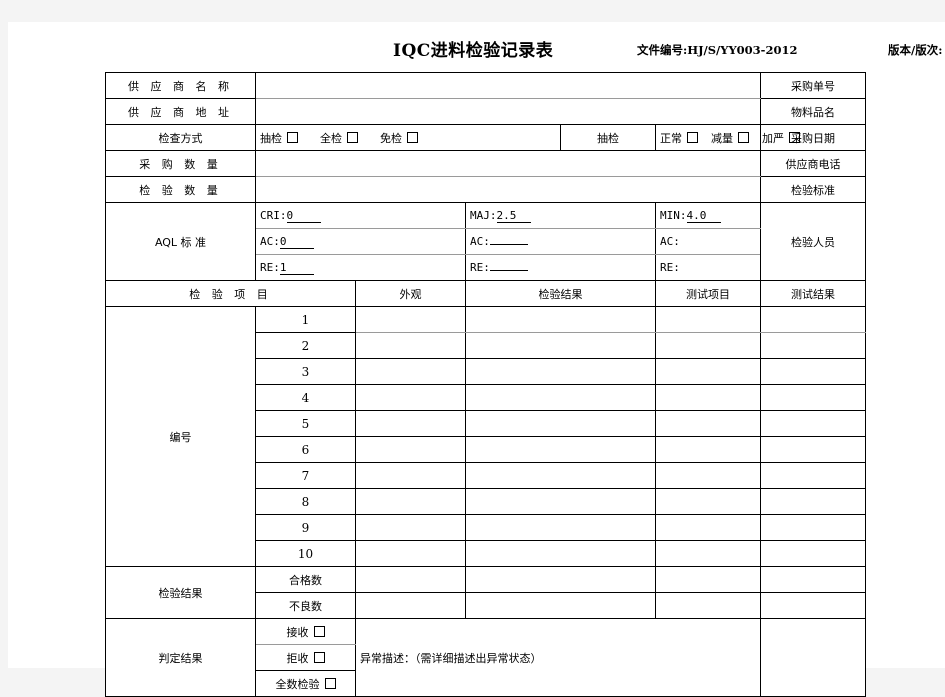 This screenshot has height=697, width=945. I want to click on aql-re-cri: RE:1, so click(360, 267).